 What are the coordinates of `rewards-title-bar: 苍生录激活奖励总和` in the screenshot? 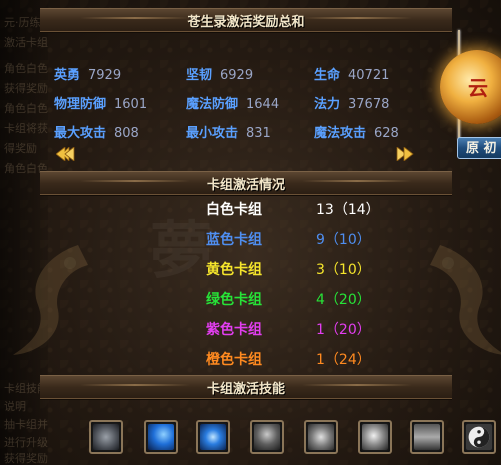 It's located at (246, 20).